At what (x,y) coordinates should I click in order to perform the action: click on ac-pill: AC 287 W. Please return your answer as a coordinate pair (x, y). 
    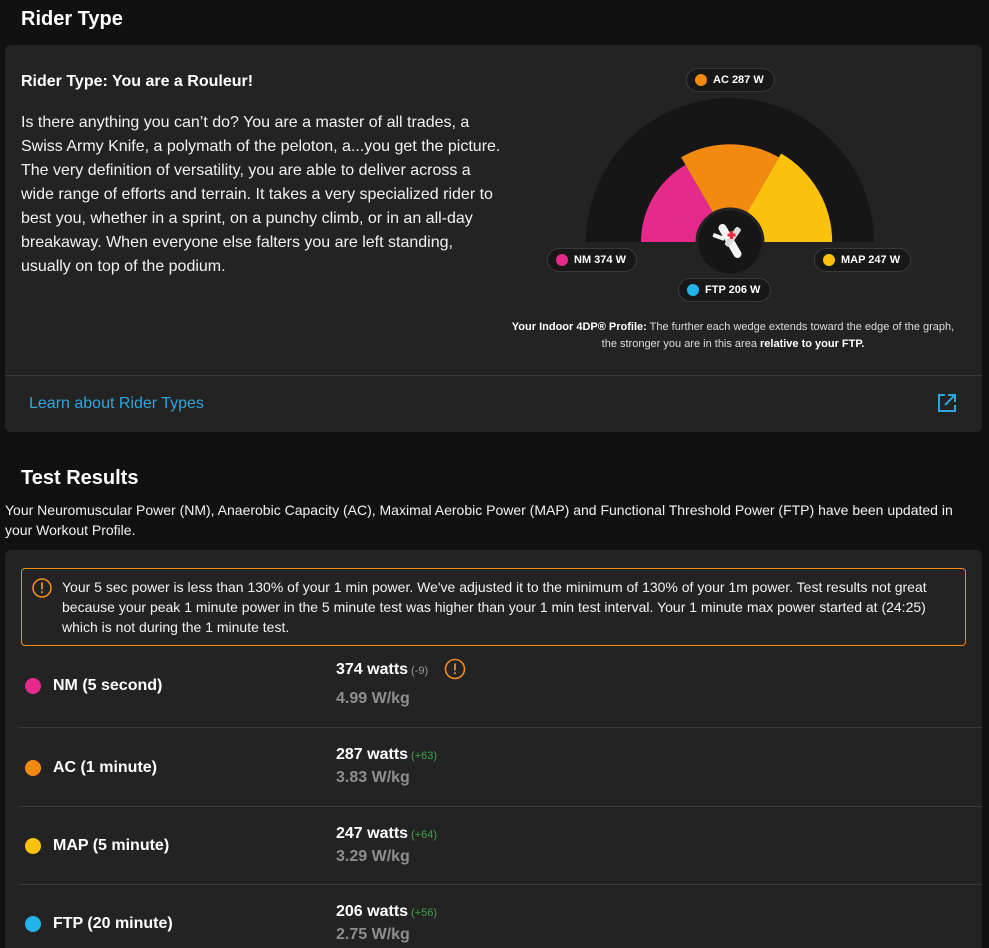
    Looking at the image, I should click on (730, 80).